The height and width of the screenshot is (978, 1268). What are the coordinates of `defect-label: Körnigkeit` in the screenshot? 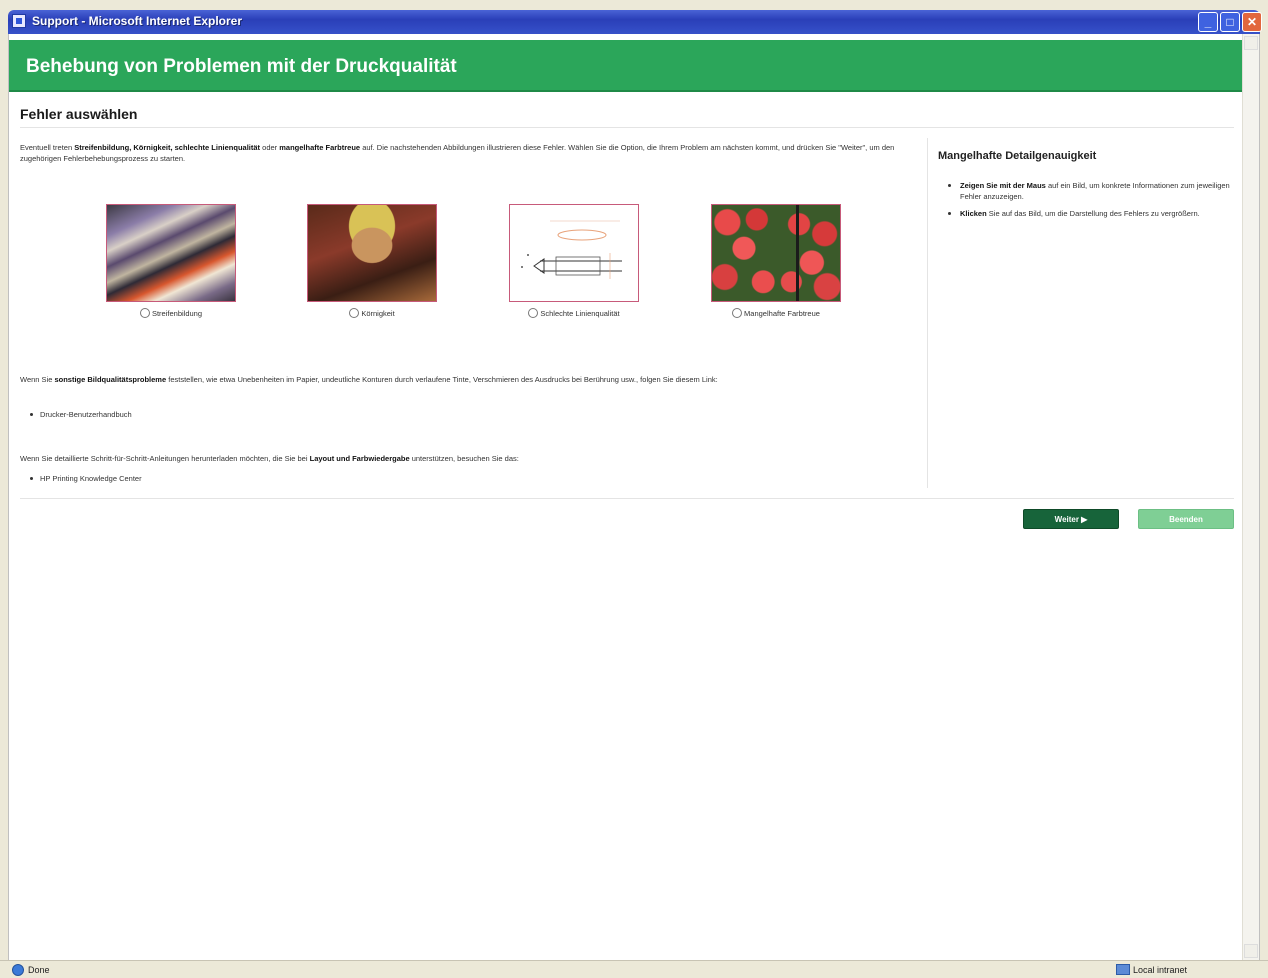 It's located at (378, 313).